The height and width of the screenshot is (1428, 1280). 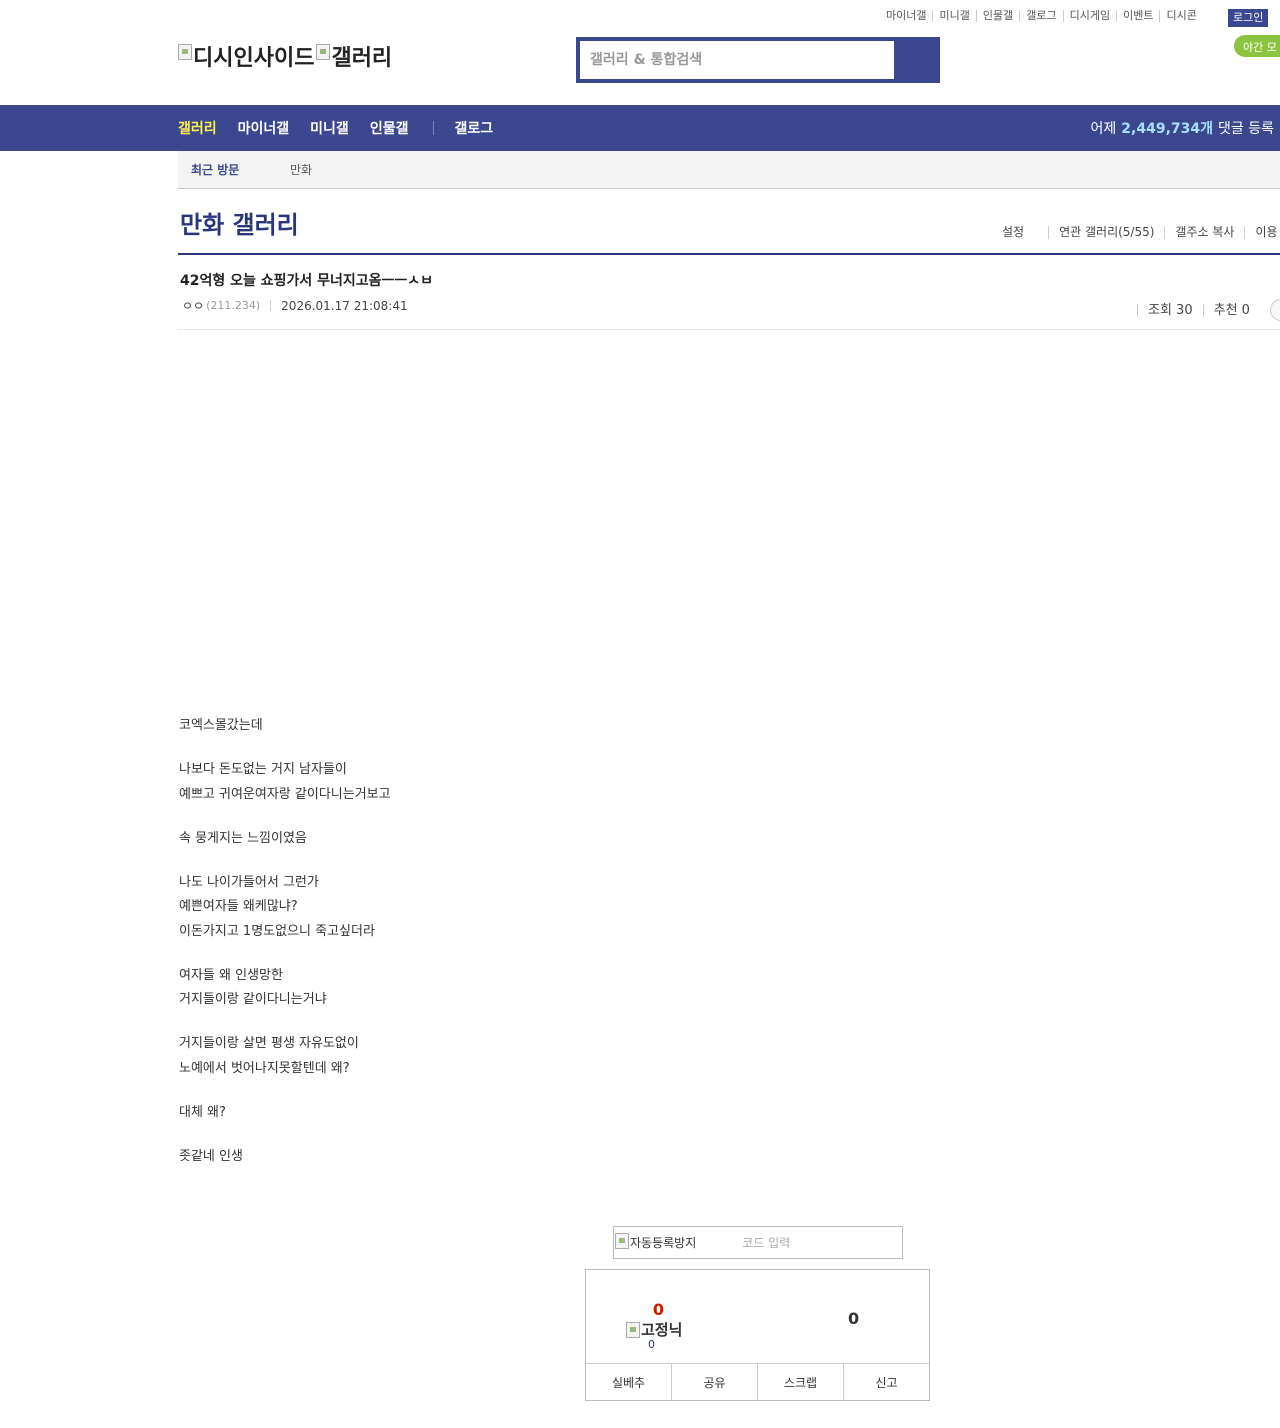 I want to click on top-link-dc-game: 디시게임, so click(x=1091, y=16).